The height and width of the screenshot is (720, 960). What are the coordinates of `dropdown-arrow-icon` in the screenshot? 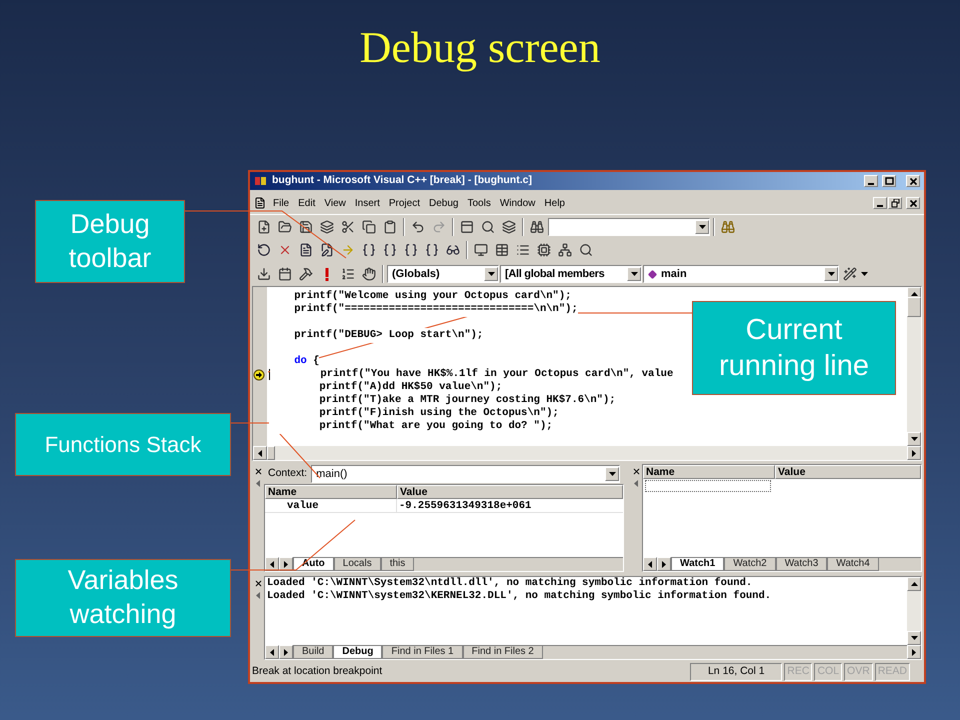 It's located at (864, 274).